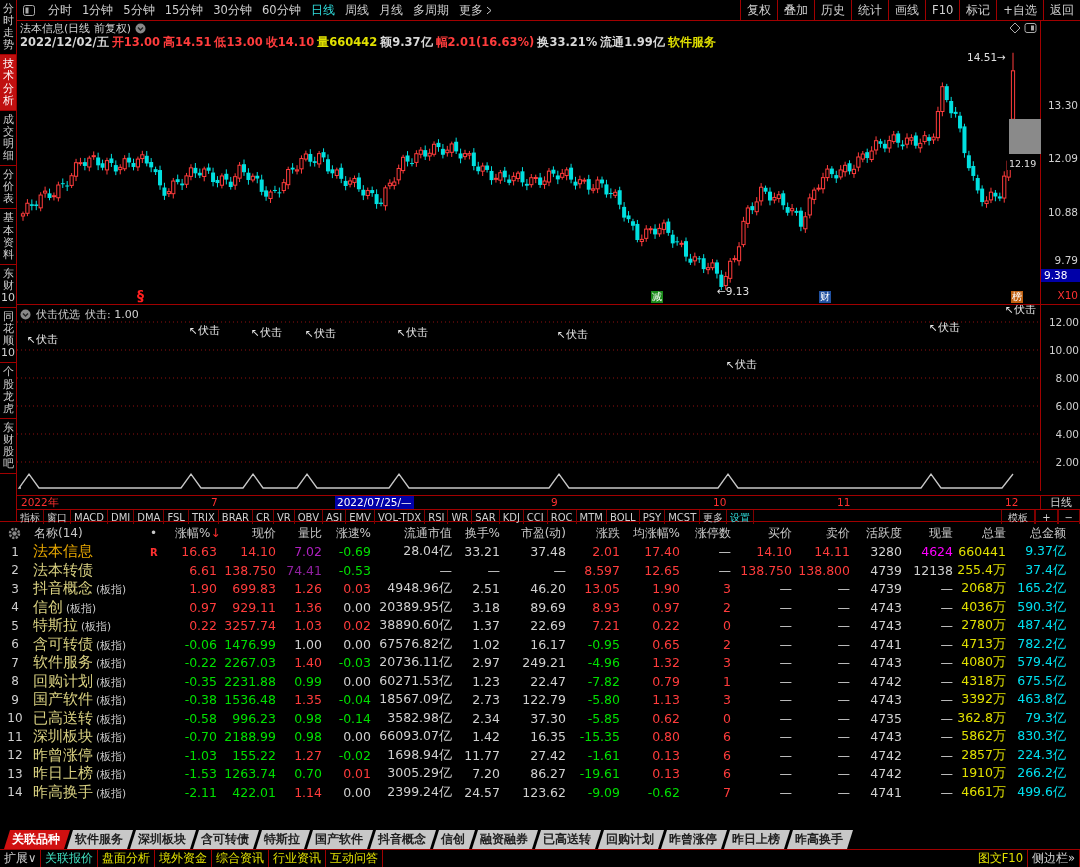  I want to click on column-header: •, so click(162, 533).